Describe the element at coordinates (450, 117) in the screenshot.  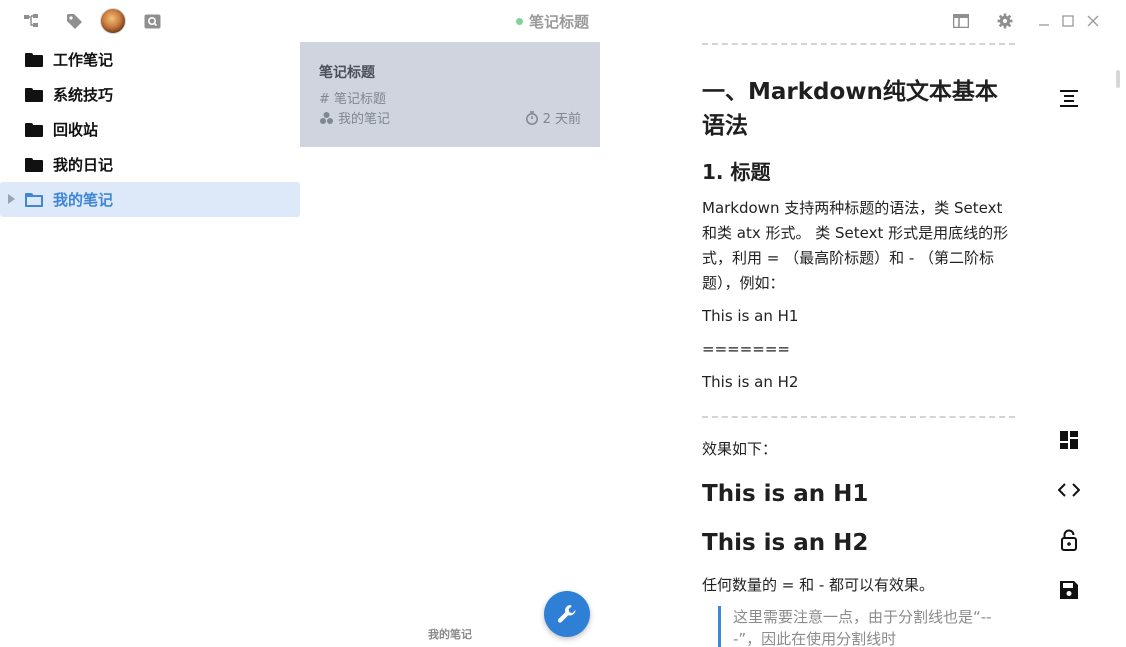
I see `note-card-meta: 我的笔记 2 天前` at that location.